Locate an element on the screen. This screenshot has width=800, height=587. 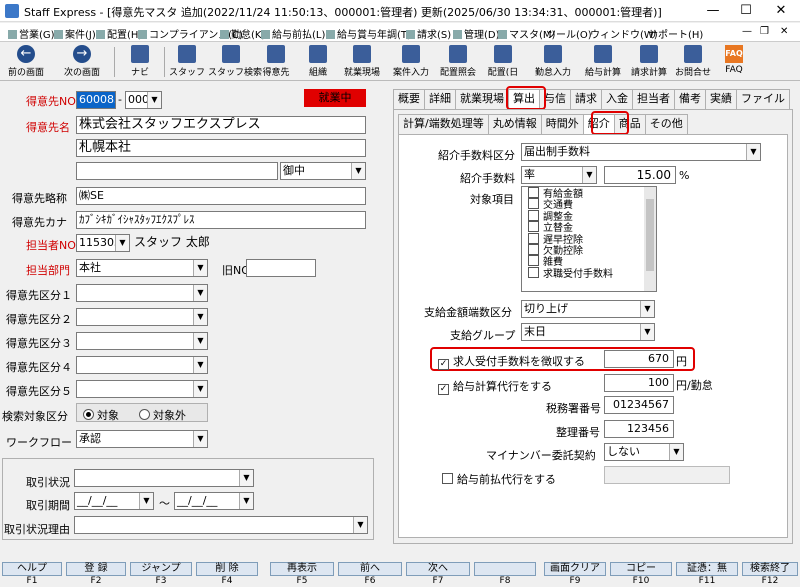
target-items-list: 有給金額 交通費 調整金 立替金 遅早控除 欠勤控除 雑費 求職受付手数料 is located at coordinates (589, 239).